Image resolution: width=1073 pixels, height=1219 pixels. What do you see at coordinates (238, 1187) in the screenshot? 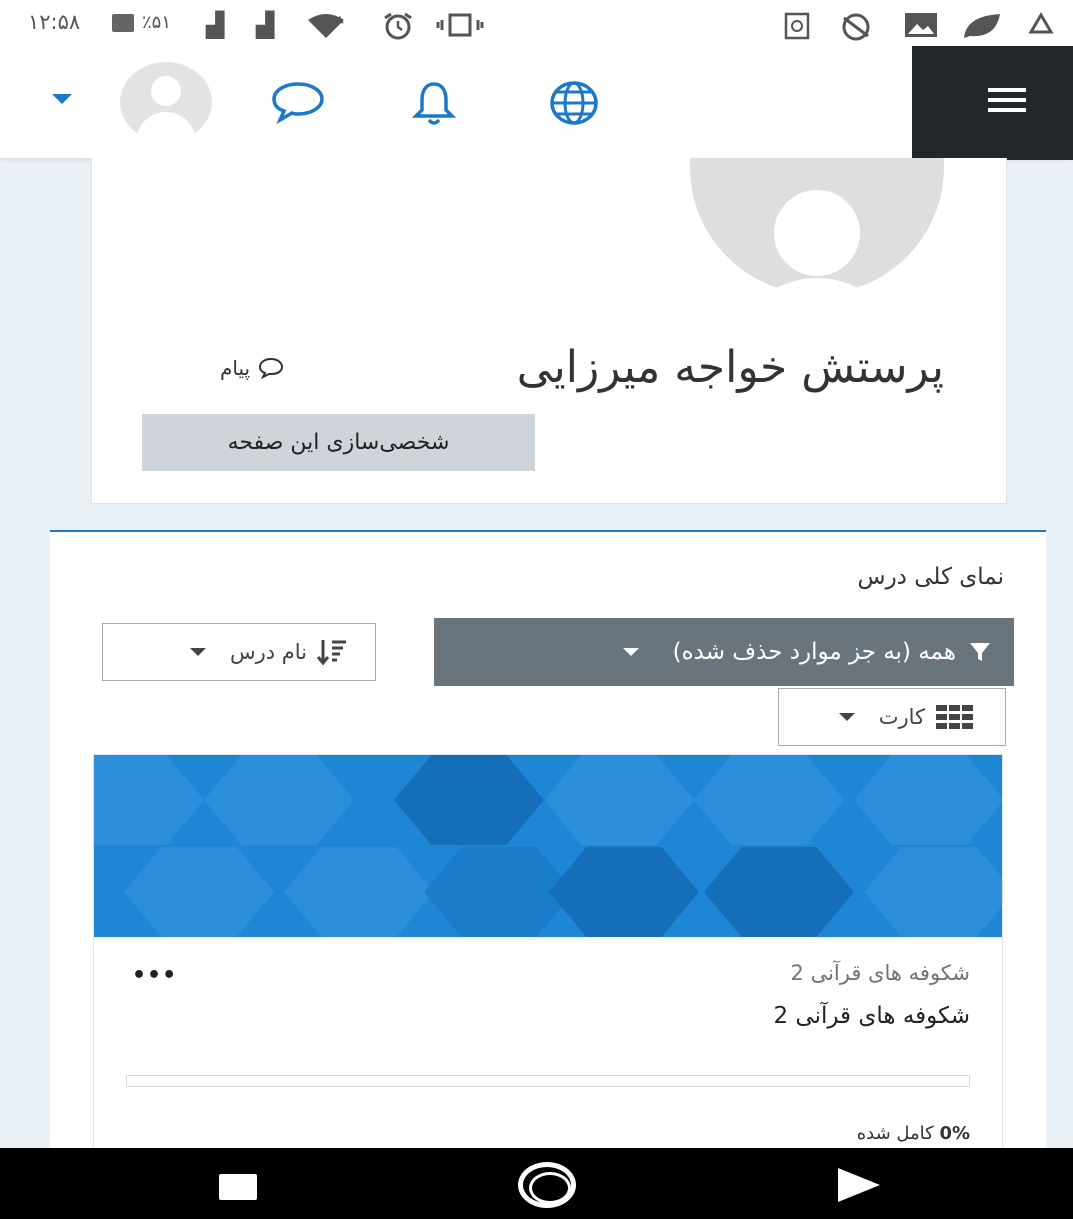
I see `recents-square-icon` at bounding box center [238, 1187].